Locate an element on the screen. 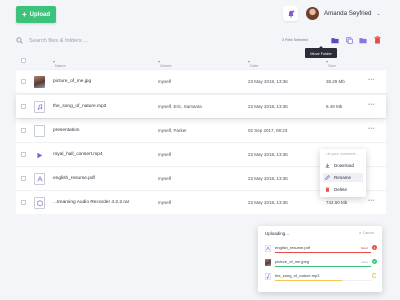 This screenshot has width=400, height=300. avatar is located at coordinates (312, 13).